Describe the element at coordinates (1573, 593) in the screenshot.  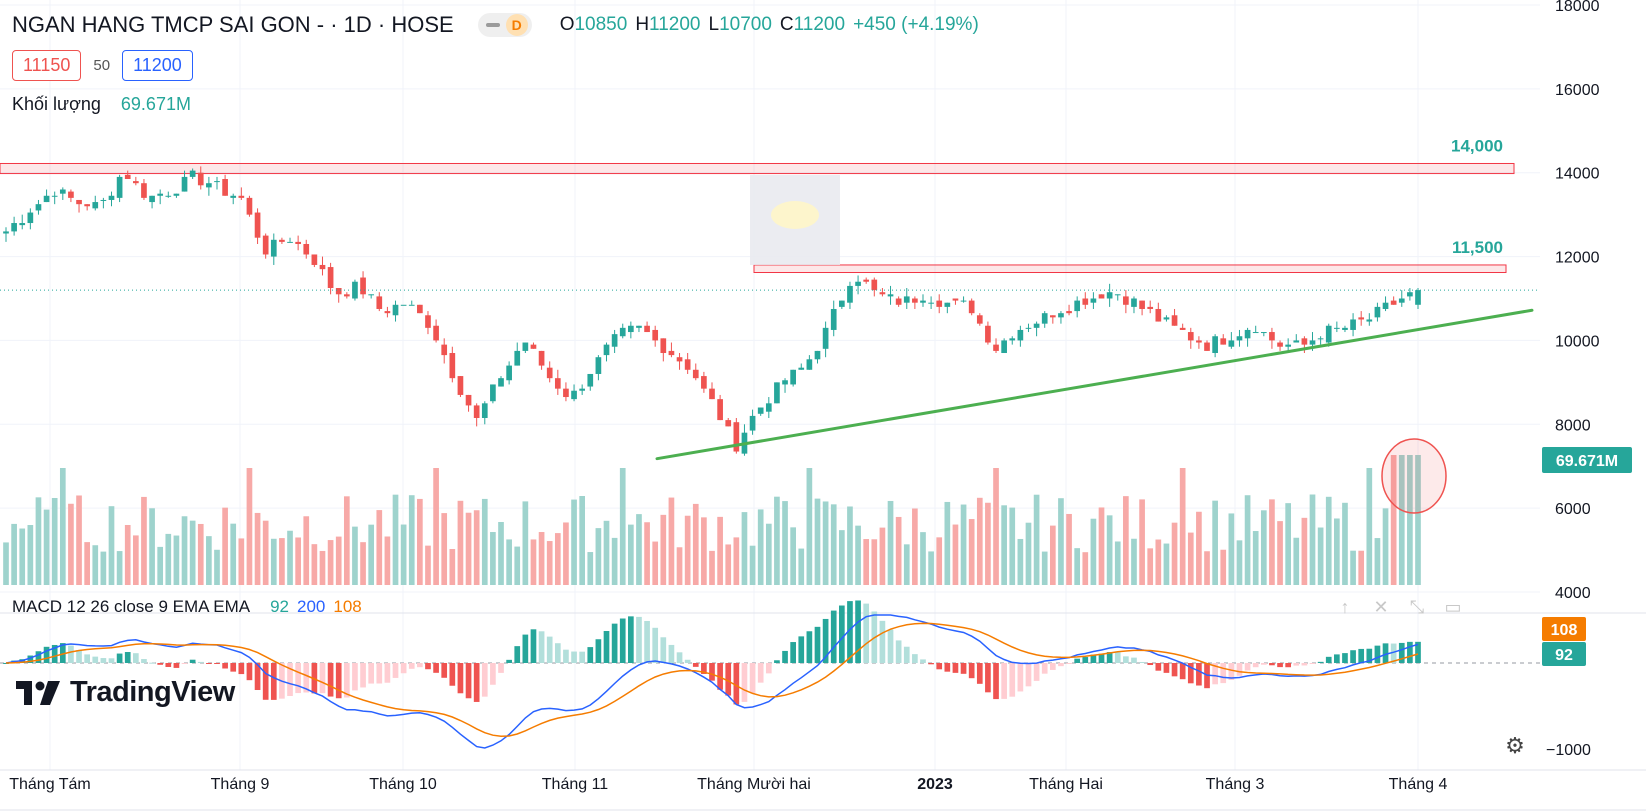
I see `price-axis-label: 4000` at that location.